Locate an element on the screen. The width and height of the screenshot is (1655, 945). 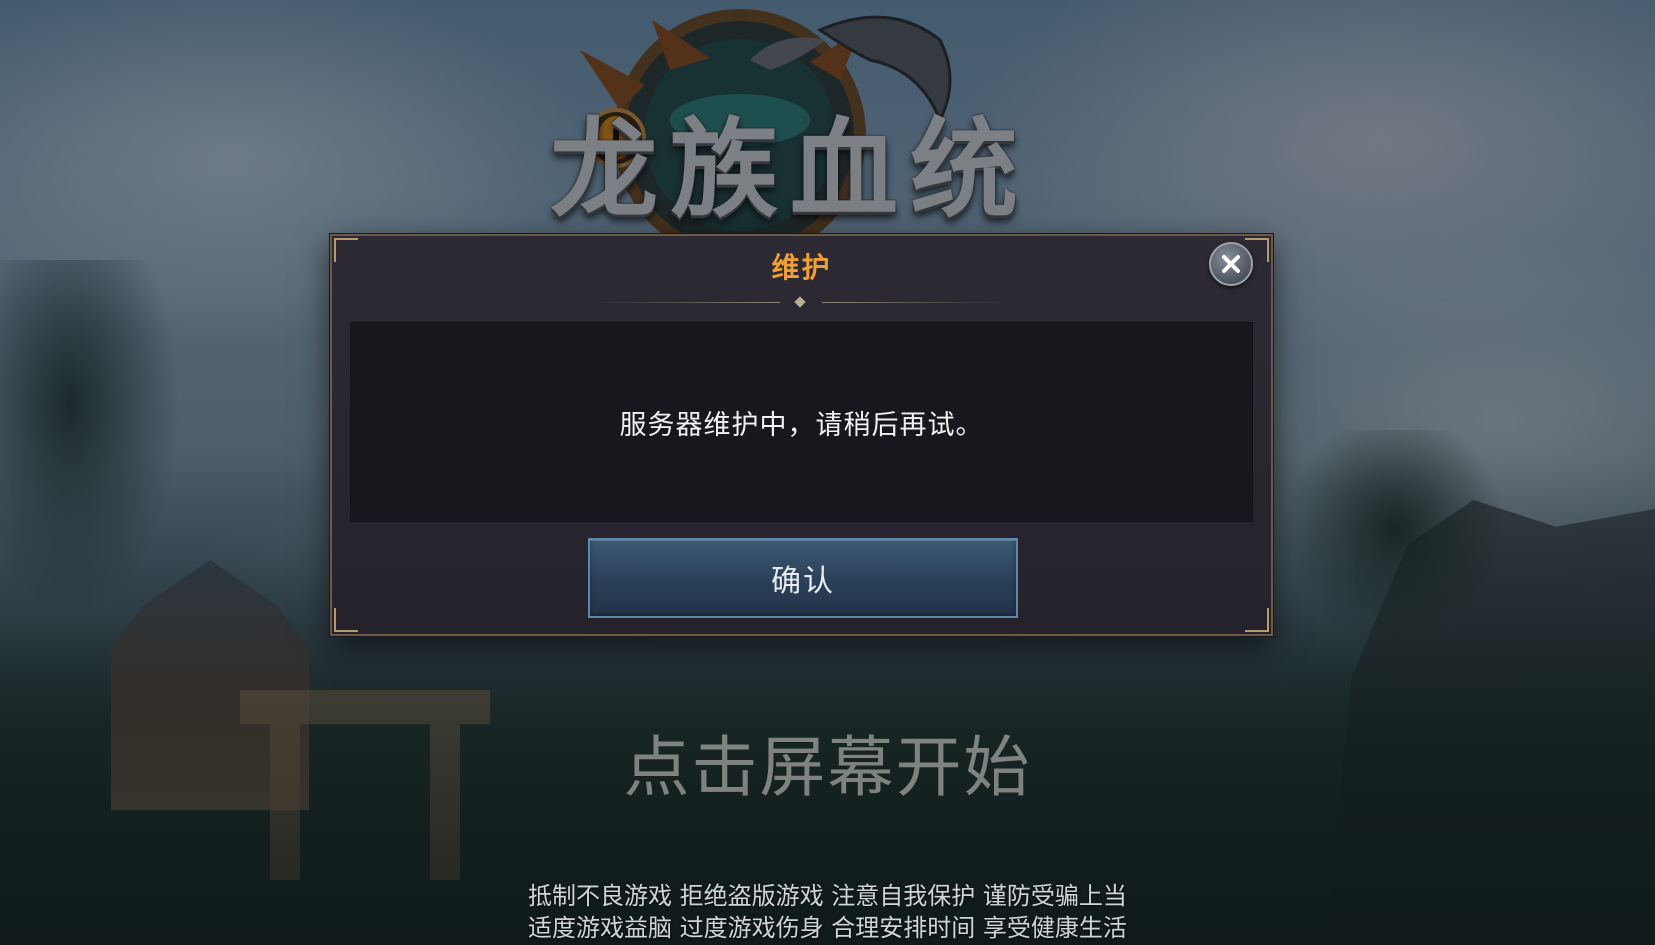
divider-gem-icon is located at coordinates (800, 302).